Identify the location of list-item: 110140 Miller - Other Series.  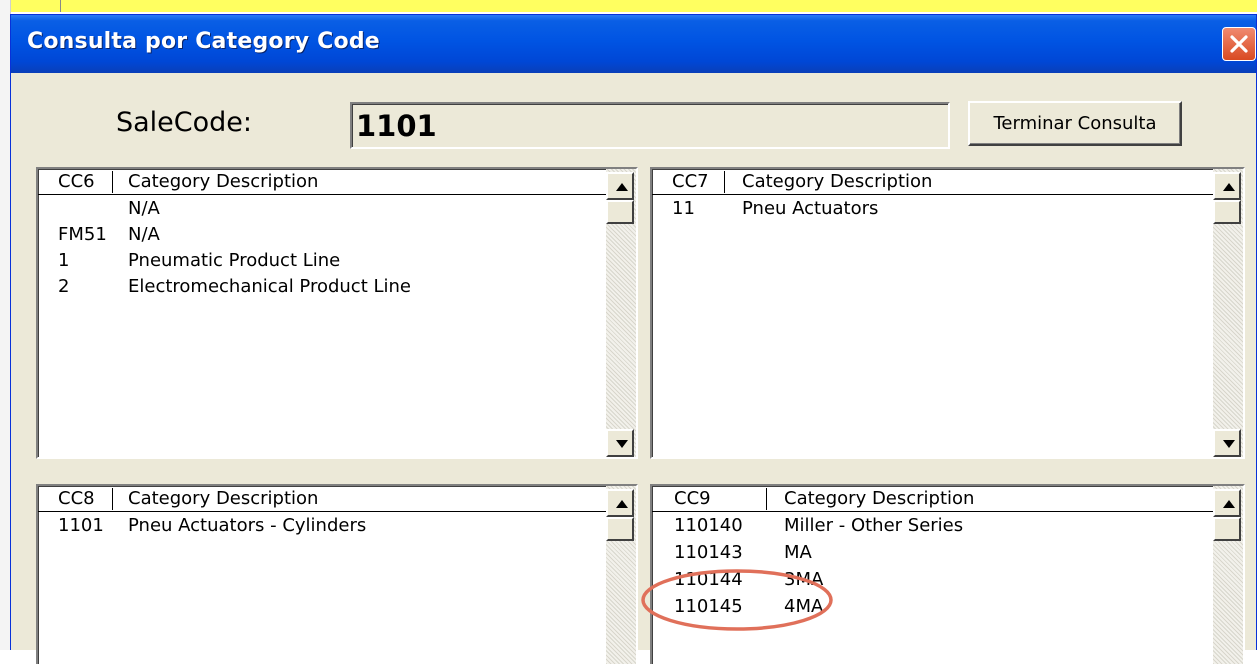
(932, 525).